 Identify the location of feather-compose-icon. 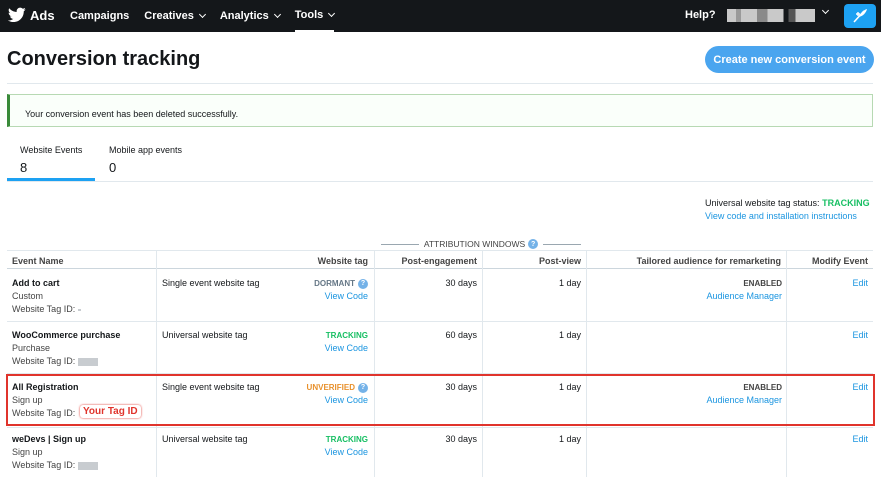
(860, 16).